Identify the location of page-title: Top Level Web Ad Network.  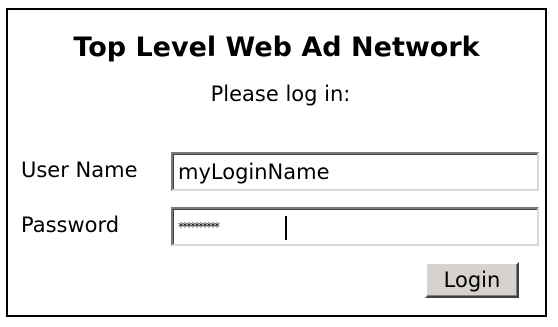
(276, 47).